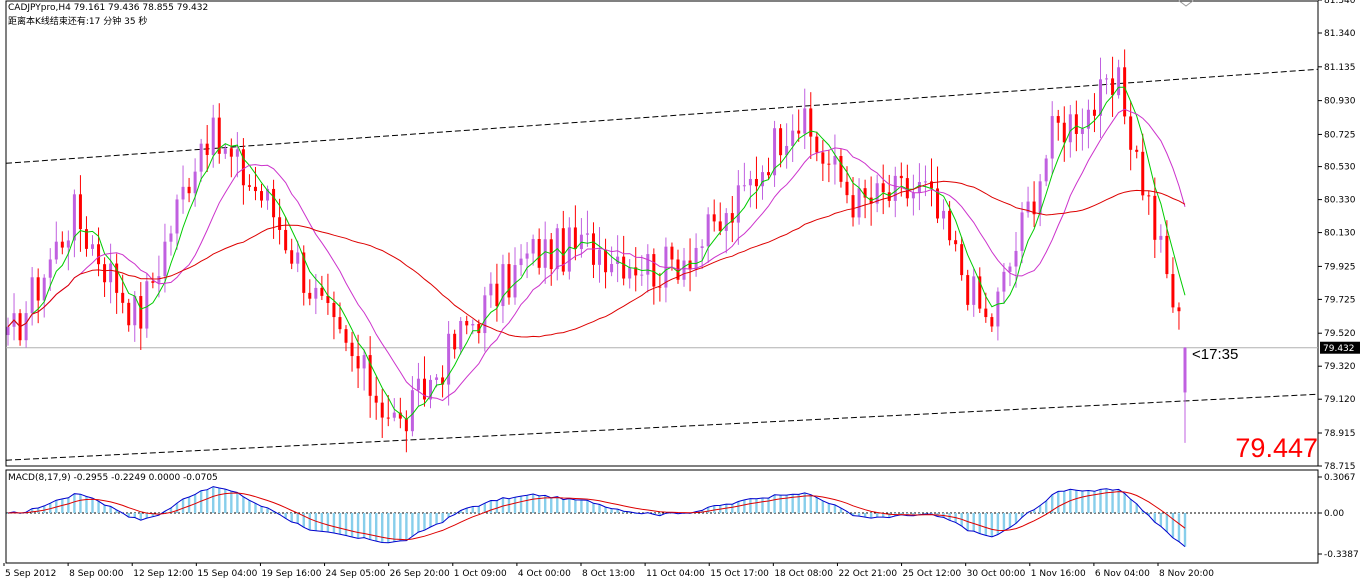 This screenshot has height=587, width=1366. Describe the element at coordinates (1276, 448) in the screenshot. I see `big-price-label: 79.447` at that location.